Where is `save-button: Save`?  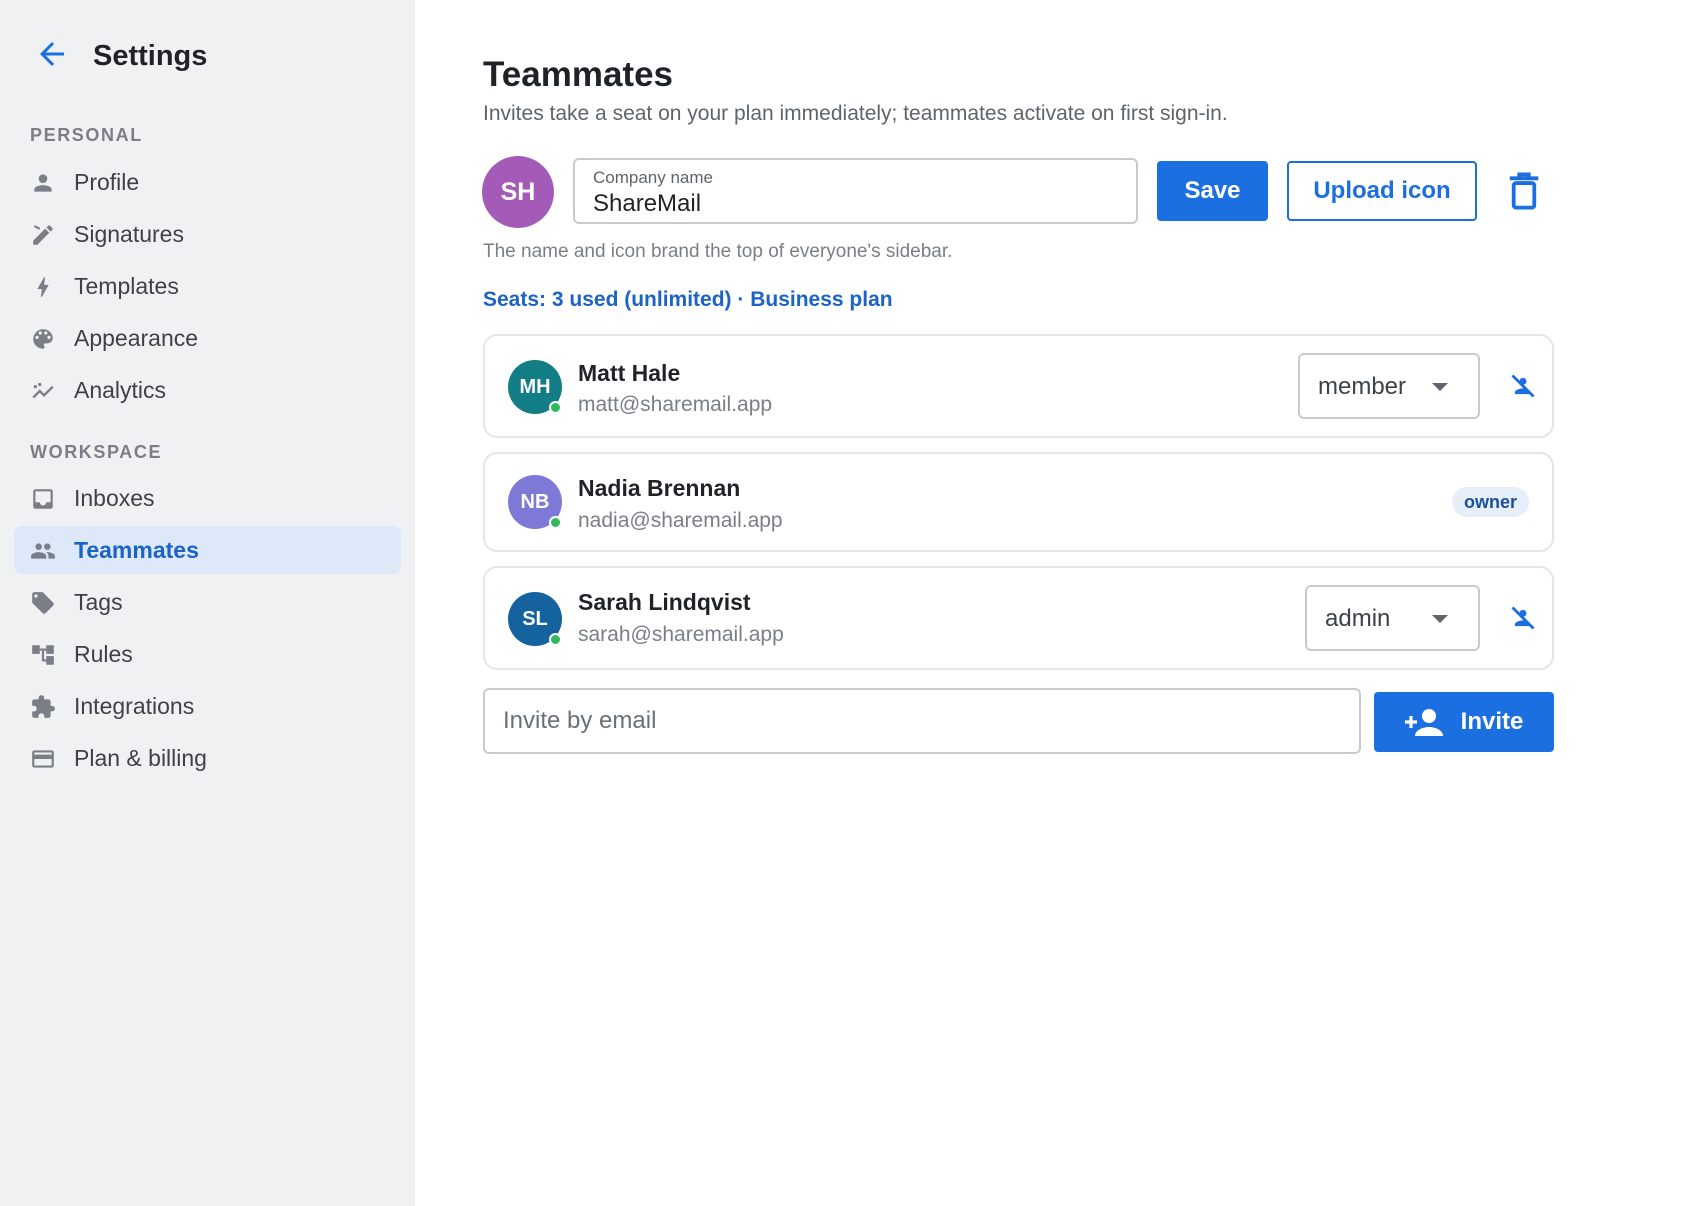 save-button: Save is located at coordinates (1212, 191).